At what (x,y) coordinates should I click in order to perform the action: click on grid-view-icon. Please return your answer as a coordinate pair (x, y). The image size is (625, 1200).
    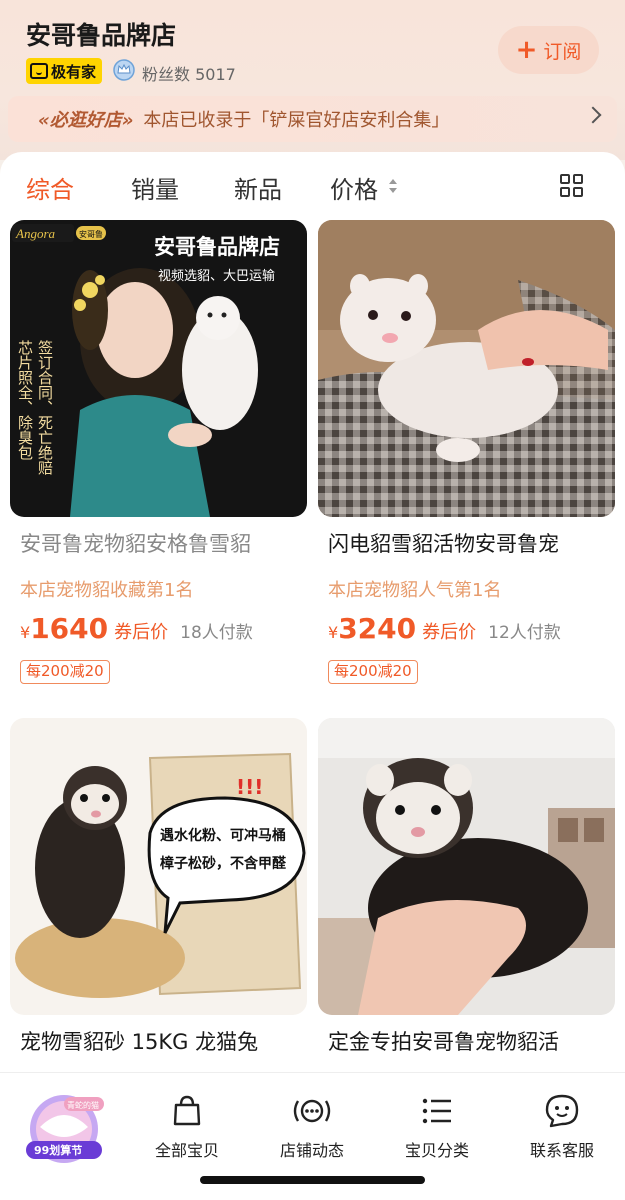
    Looking at the image, I should click on (572, 186).